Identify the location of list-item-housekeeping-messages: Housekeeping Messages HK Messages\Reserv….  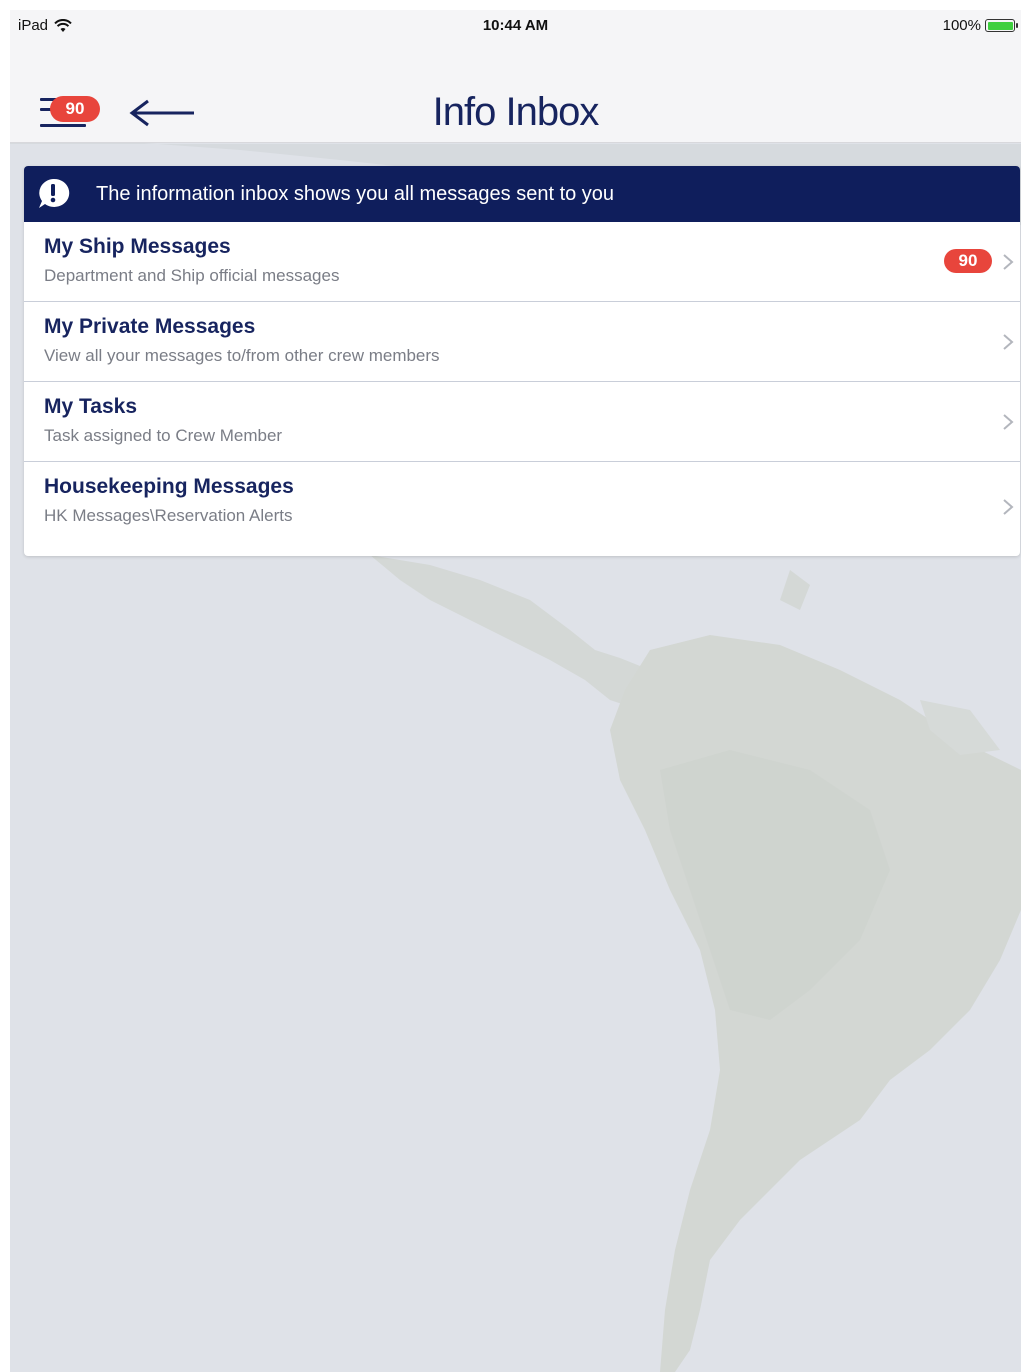
(522, 508).